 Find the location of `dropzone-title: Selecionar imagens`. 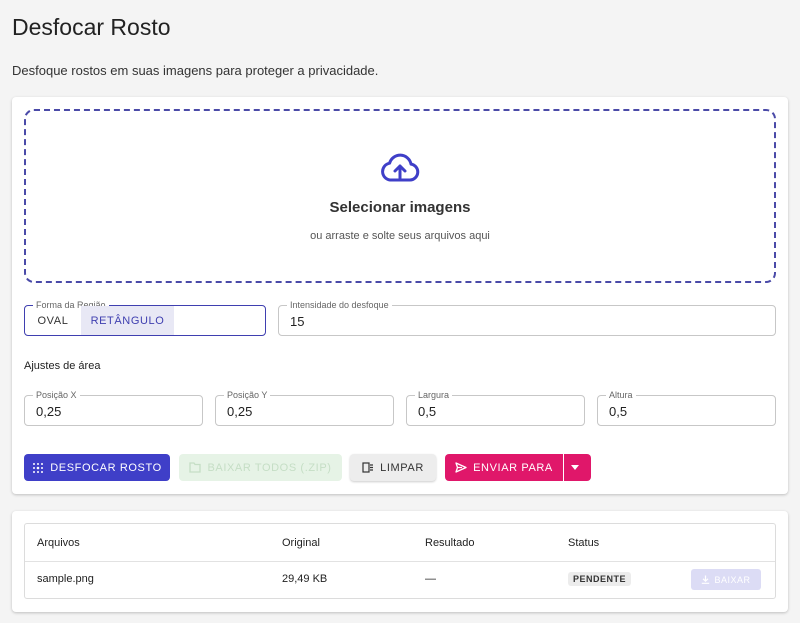

dropzone-title: Selecionar imagens is located at coordinates (400, 207).